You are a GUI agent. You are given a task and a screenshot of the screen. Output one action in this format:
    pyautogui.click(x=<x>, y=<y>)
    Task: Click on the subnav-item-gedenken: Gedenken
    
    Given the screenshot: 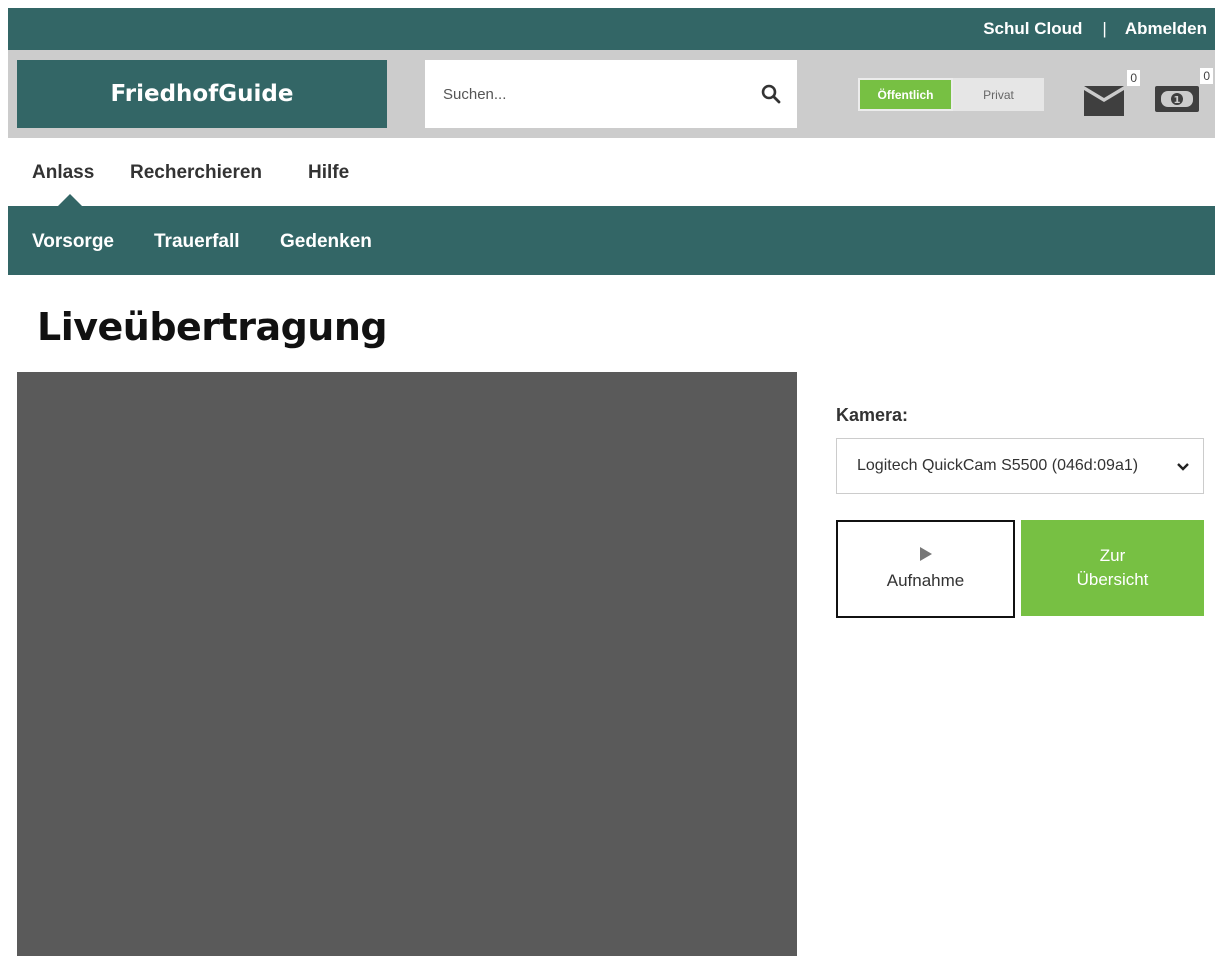 What is the action you would take?
    pyautogui.click(x=326, y=242)
    